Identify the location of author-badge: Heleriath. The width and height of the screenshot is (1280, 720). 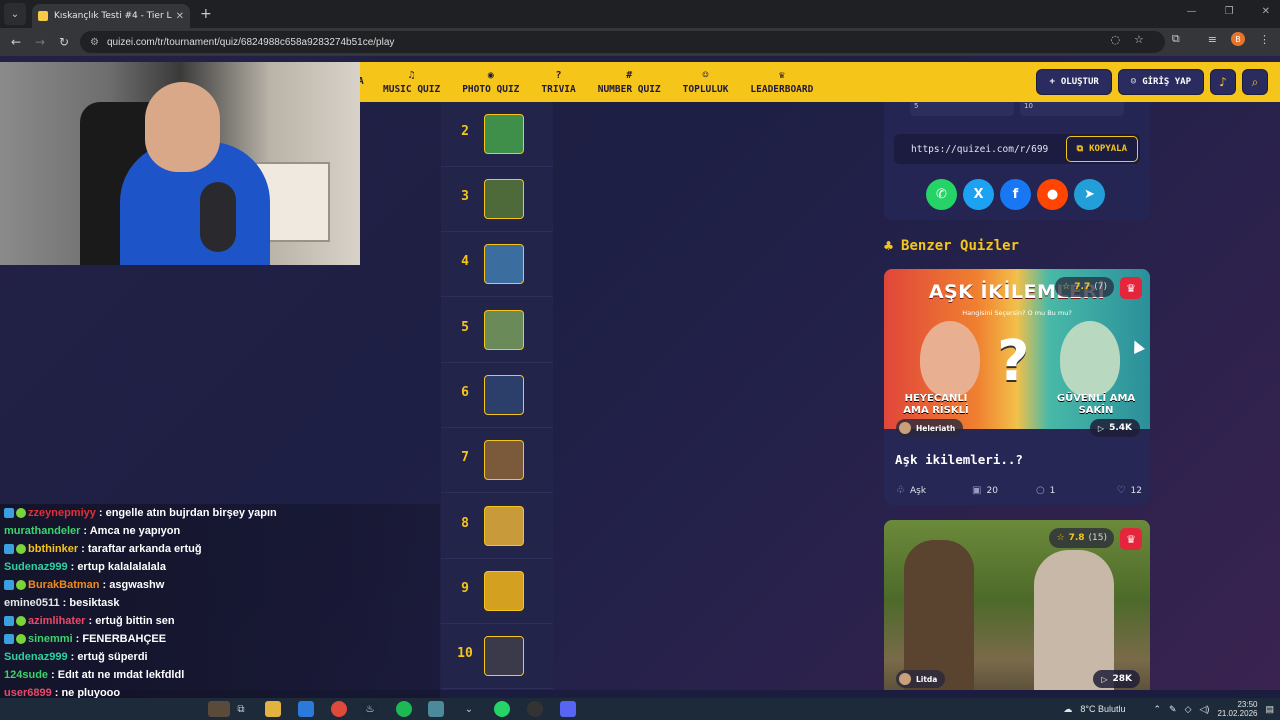
(930, 428).